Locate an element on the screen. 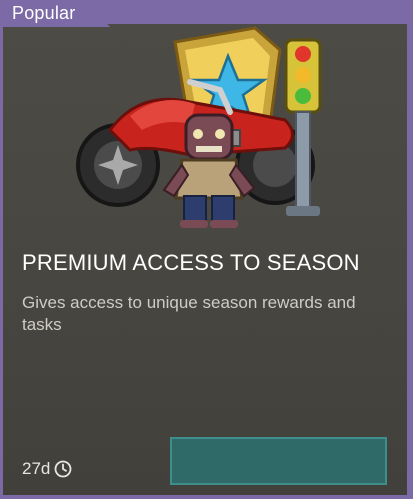 The height and width of the screenshot is (499, 413). purchase-button is located at coordinates (278, 461).